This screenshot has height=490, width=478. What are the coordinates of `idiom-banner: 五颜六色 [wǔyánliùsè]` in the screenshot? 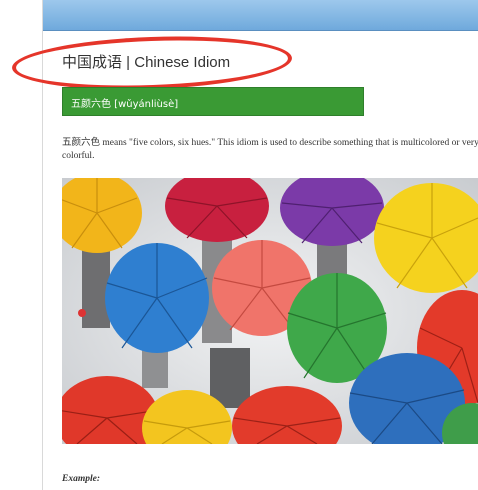 It's located at (213, 101).